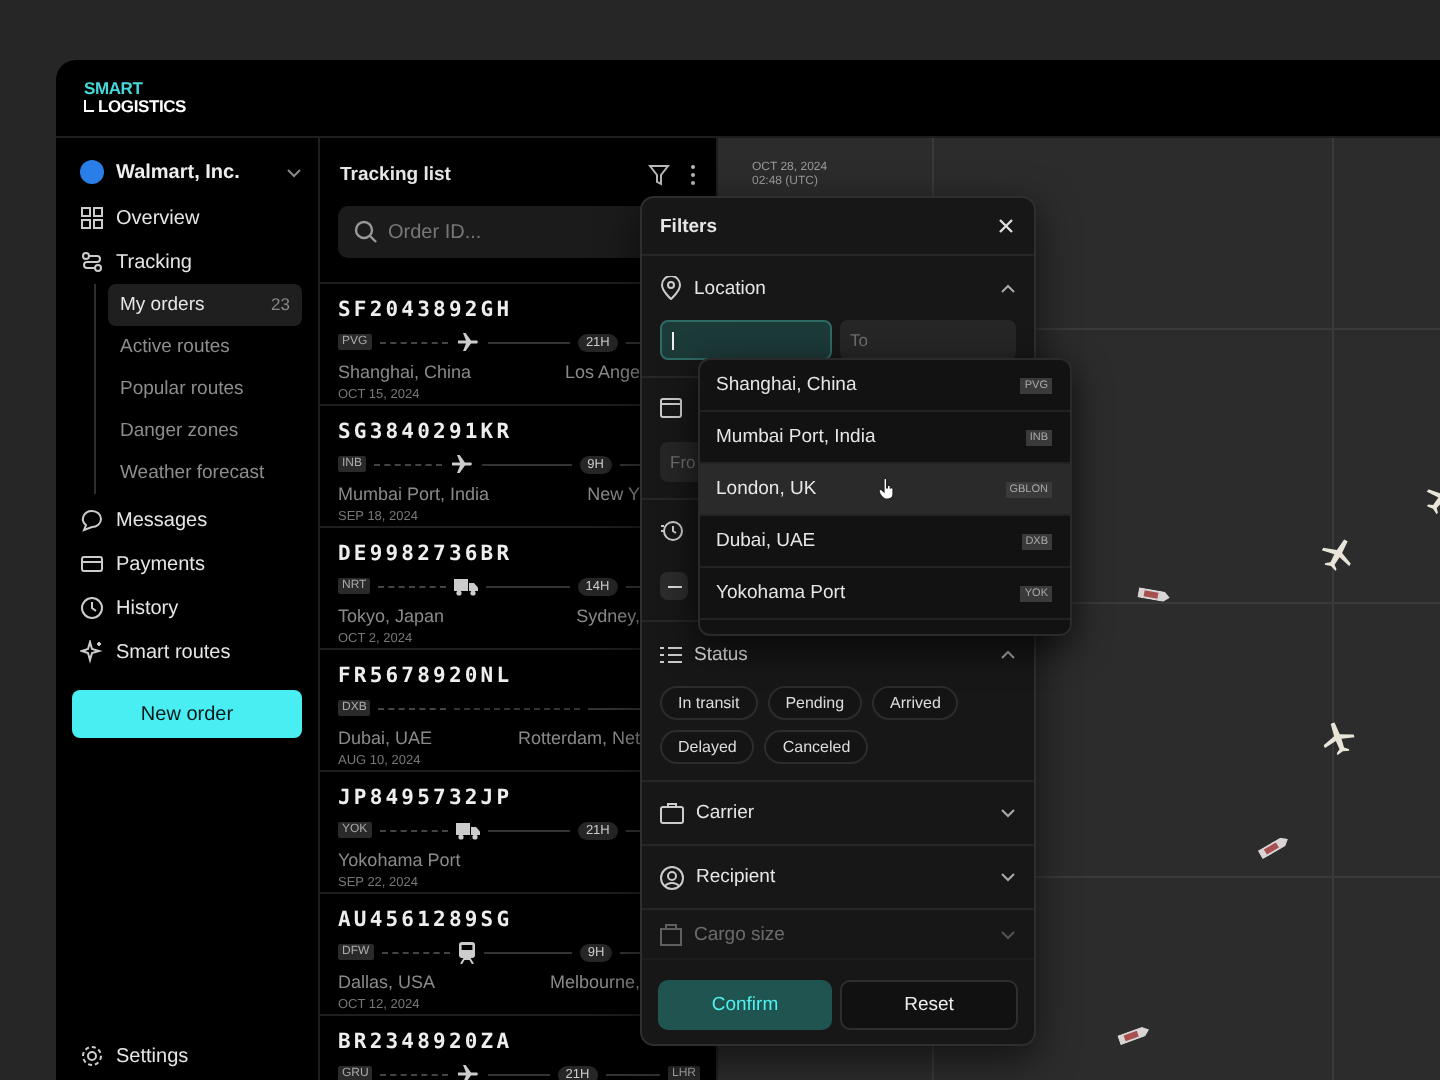 This screenshot has height=1080, width=1440. I want to click on close-icon, so click(1006, 226).